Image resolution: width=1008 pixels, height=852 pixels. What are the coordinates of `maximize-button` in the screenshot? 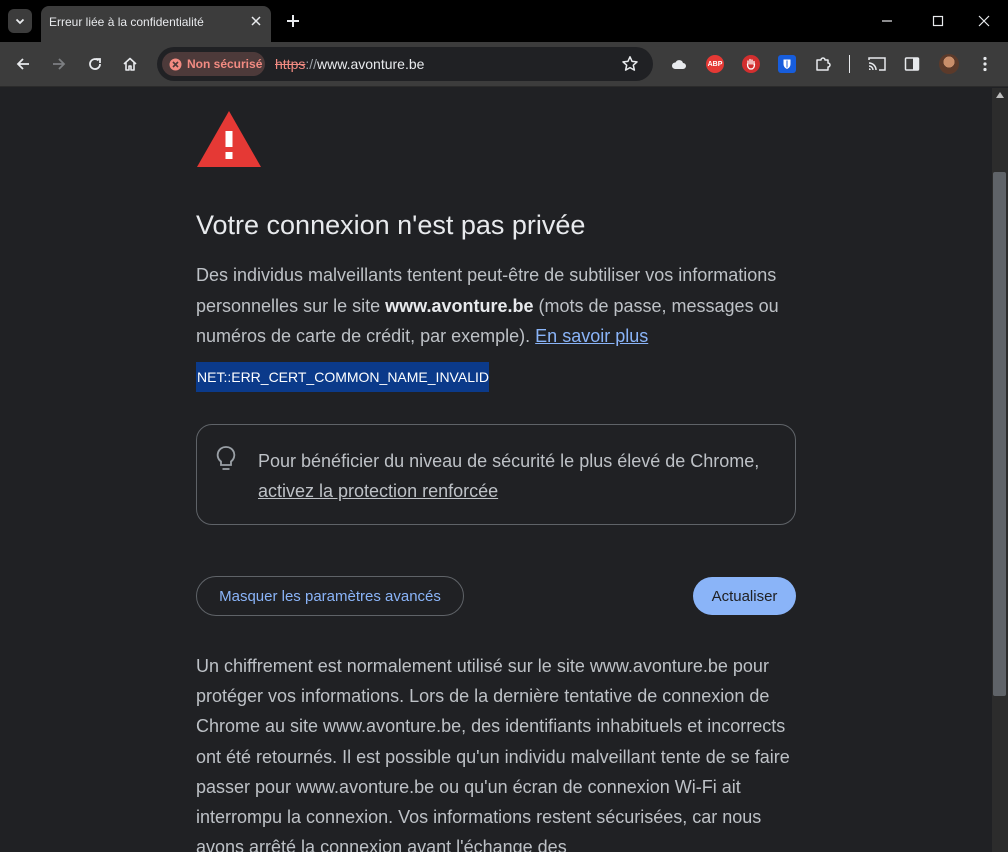 It's located at (938, 21).